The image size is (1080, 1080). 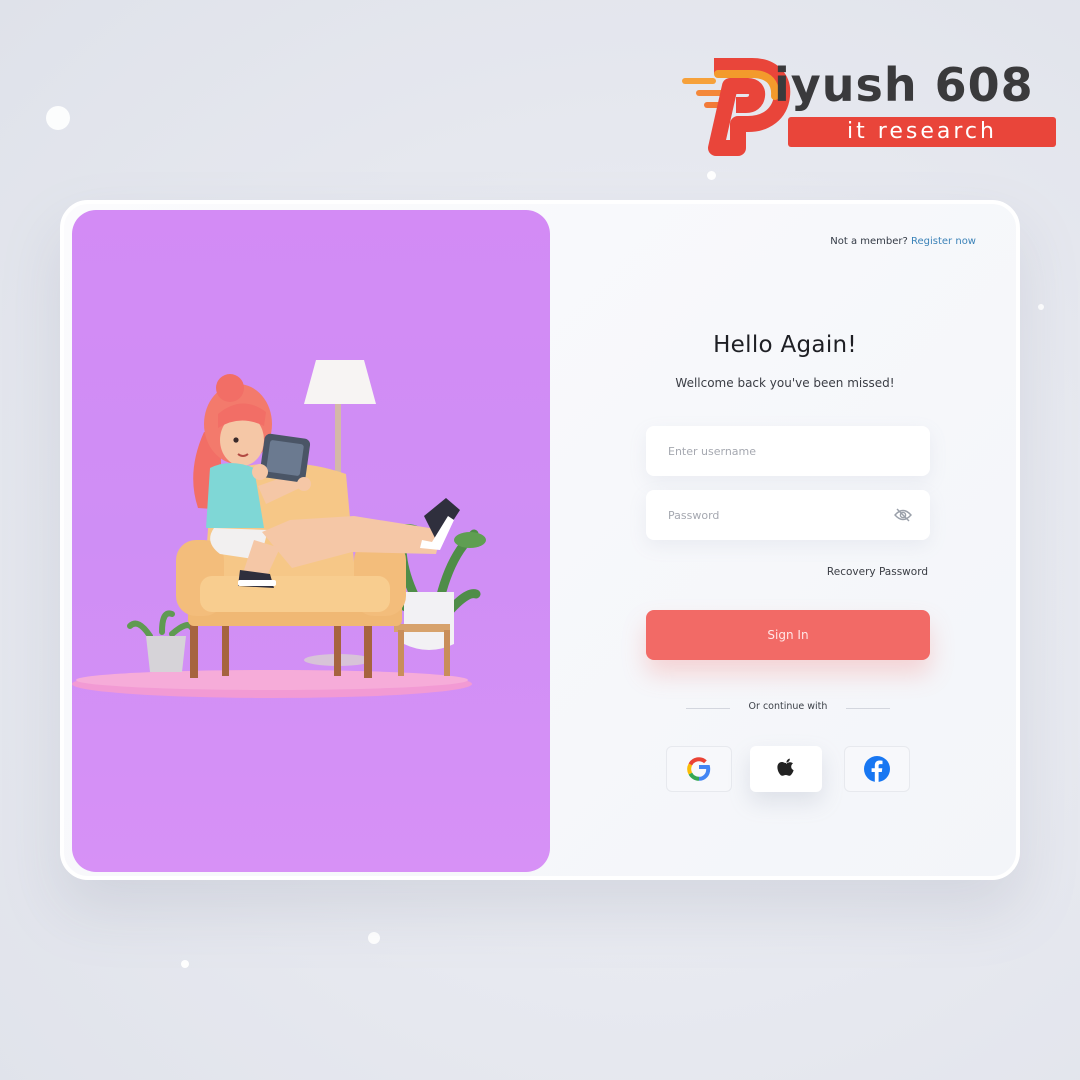 I want to click on google-icon, so click(x=699, y=769).